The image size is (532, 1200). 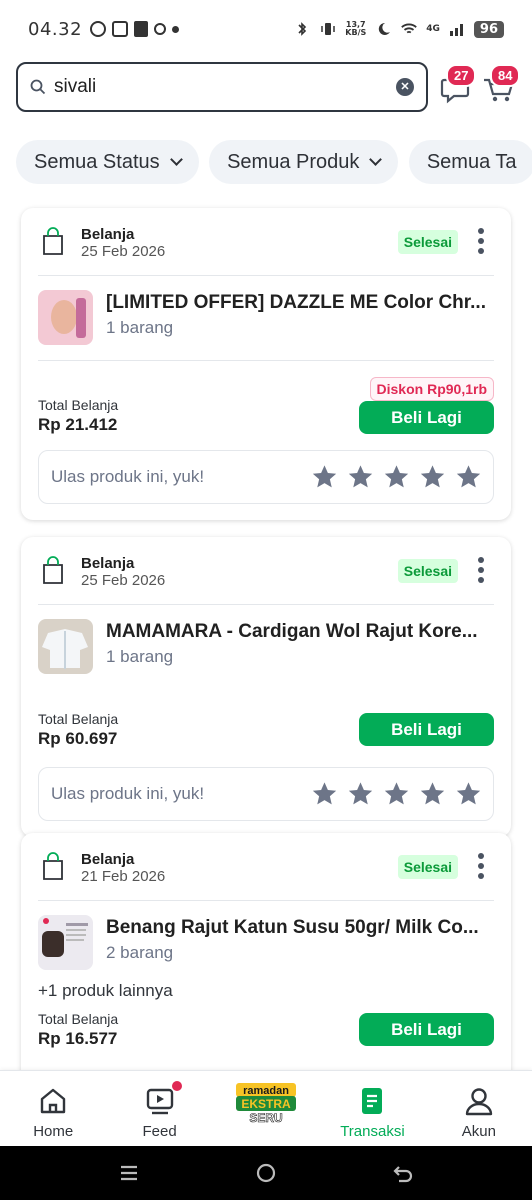 What do you see at coordinates (488, 29) in the screenshot?
I see `battery-level: 96` at bounding box center [488, 29].